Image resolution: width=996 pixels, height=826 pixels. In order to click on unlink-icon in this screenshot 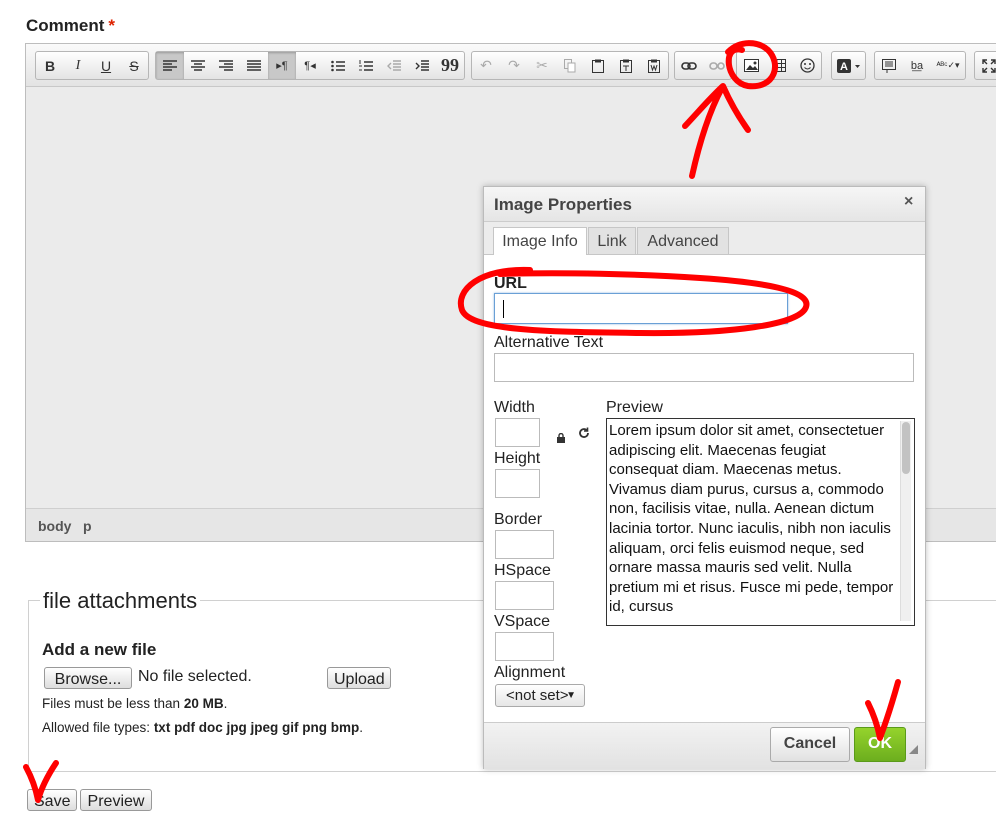, I will do `click(717, 65)`.